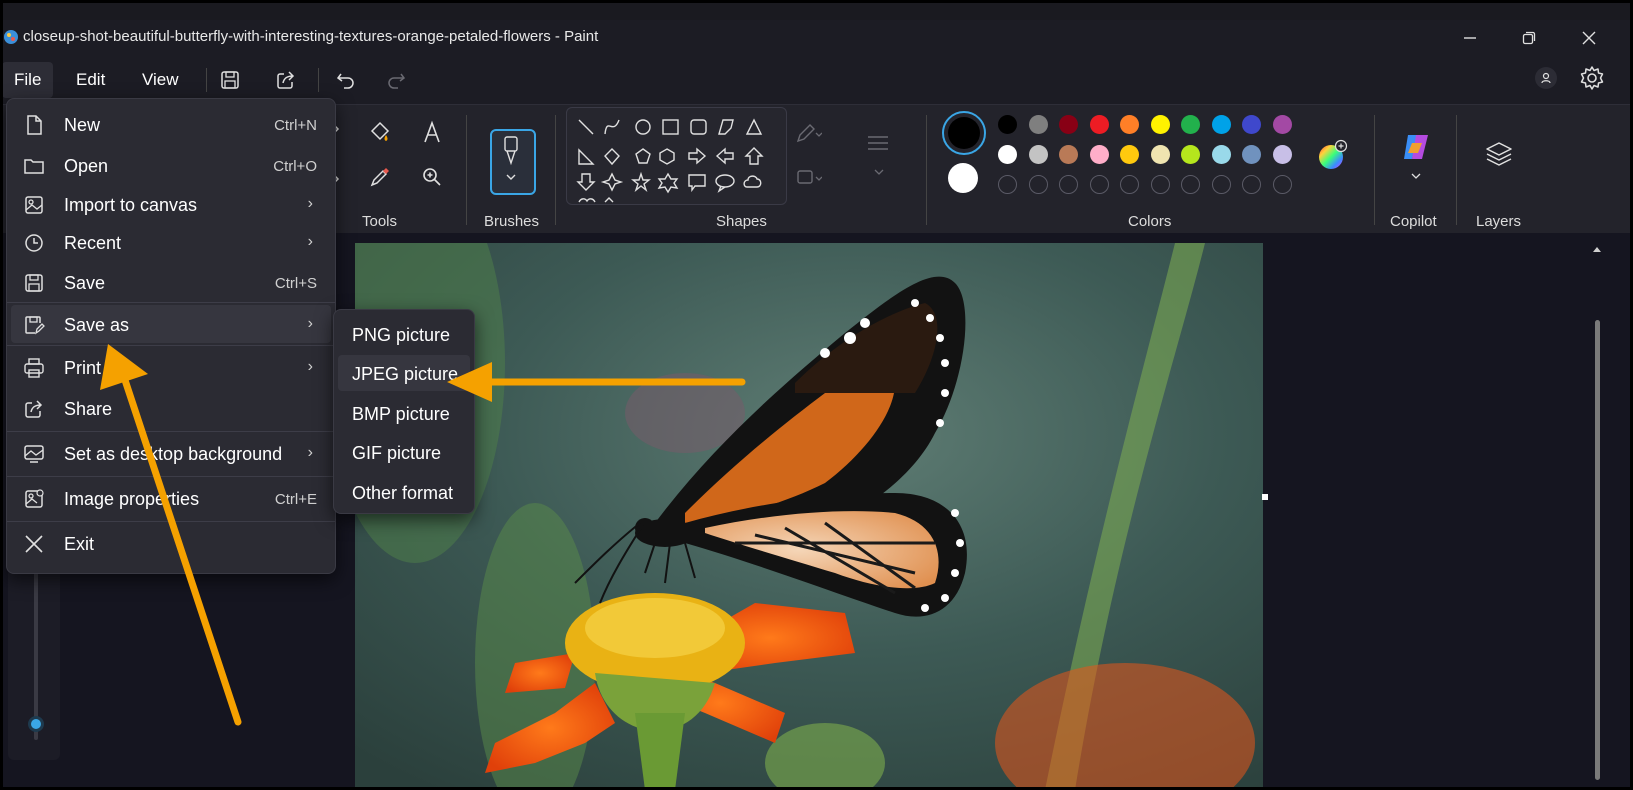  I want to click on close-window-button, so click(1589, 38).